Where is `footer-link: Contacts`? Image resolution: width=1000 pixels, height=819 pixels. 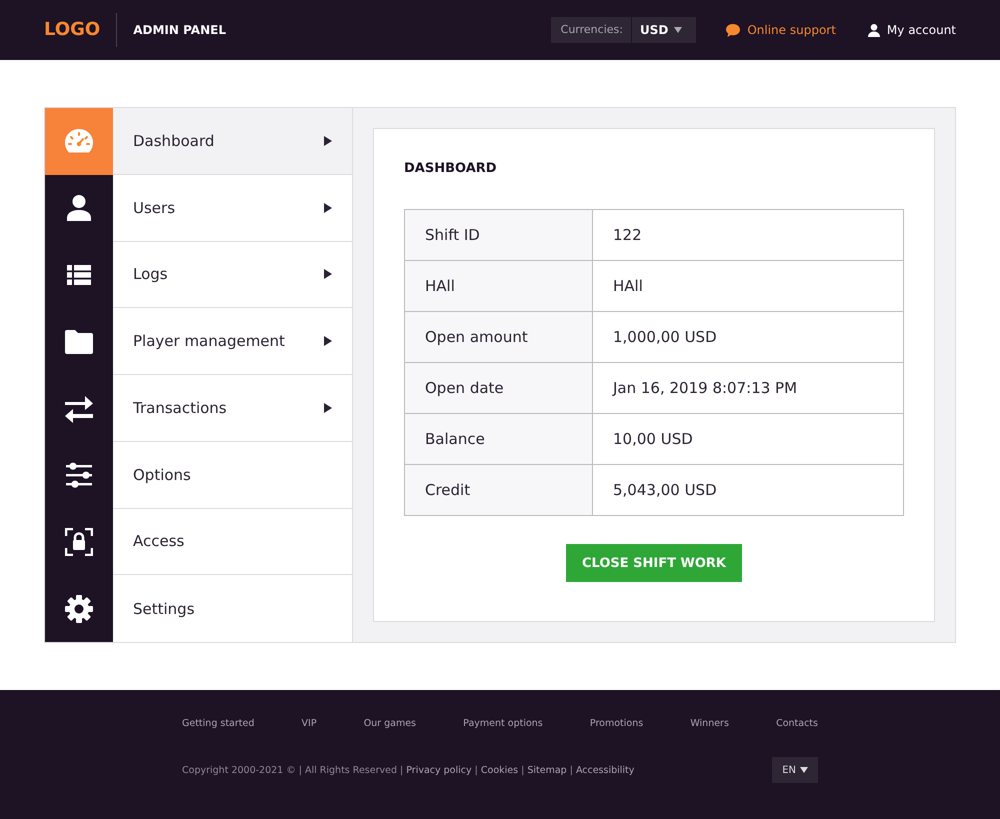
footer-link: Contacts is located at coordinates (797, 723).